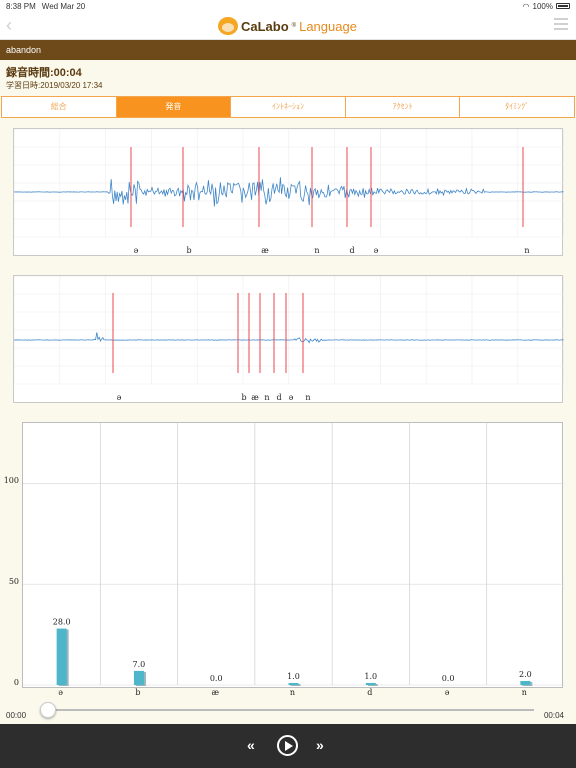 This screenshot has height=768, width=576. What do you see at coordinates (251, 745) in the screenshot?
I see `rewind-icon: «` at bounding box center [251, 745].